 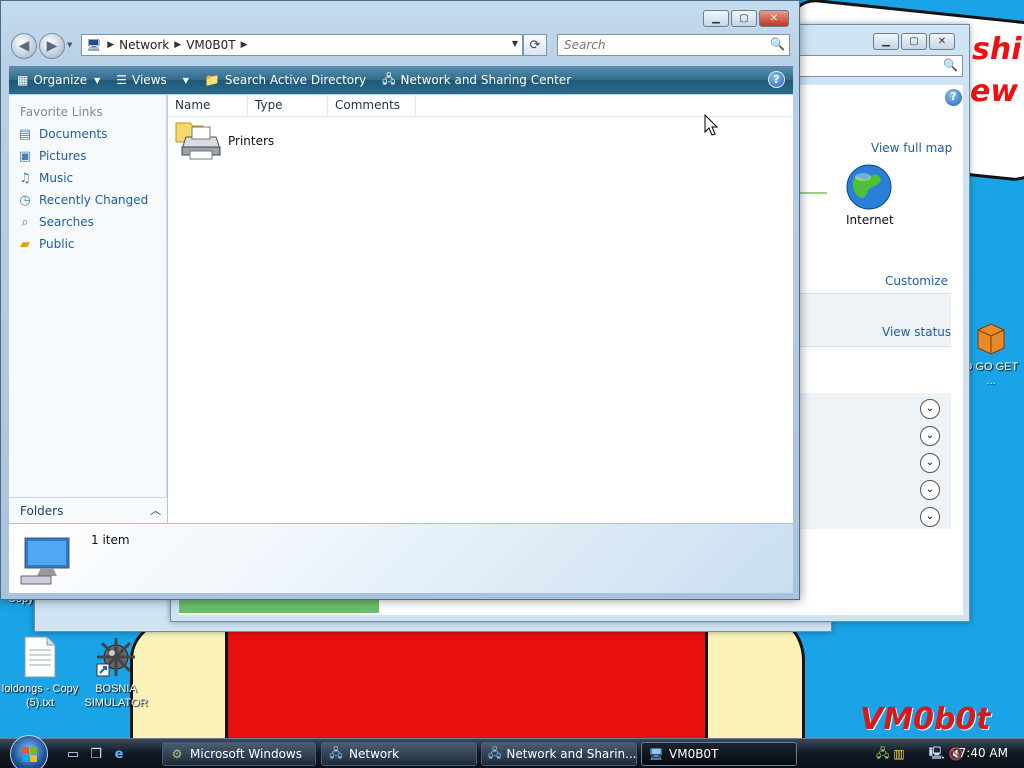 I want to click on nav-link-label: Recently Changed, so click(x=94, y=200).